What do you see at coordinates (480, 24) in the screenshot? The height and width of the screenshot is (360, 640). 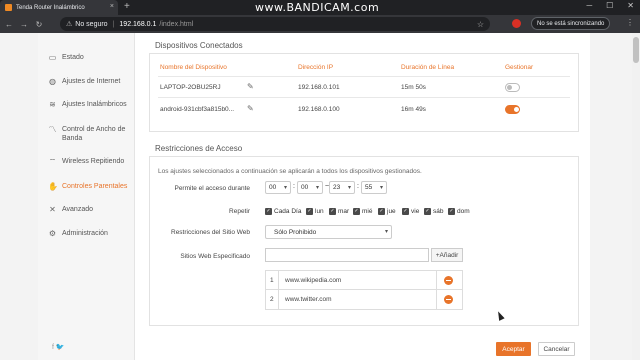 I see `bookmark-star-icon: ☆` at bounding box center [480, 24].